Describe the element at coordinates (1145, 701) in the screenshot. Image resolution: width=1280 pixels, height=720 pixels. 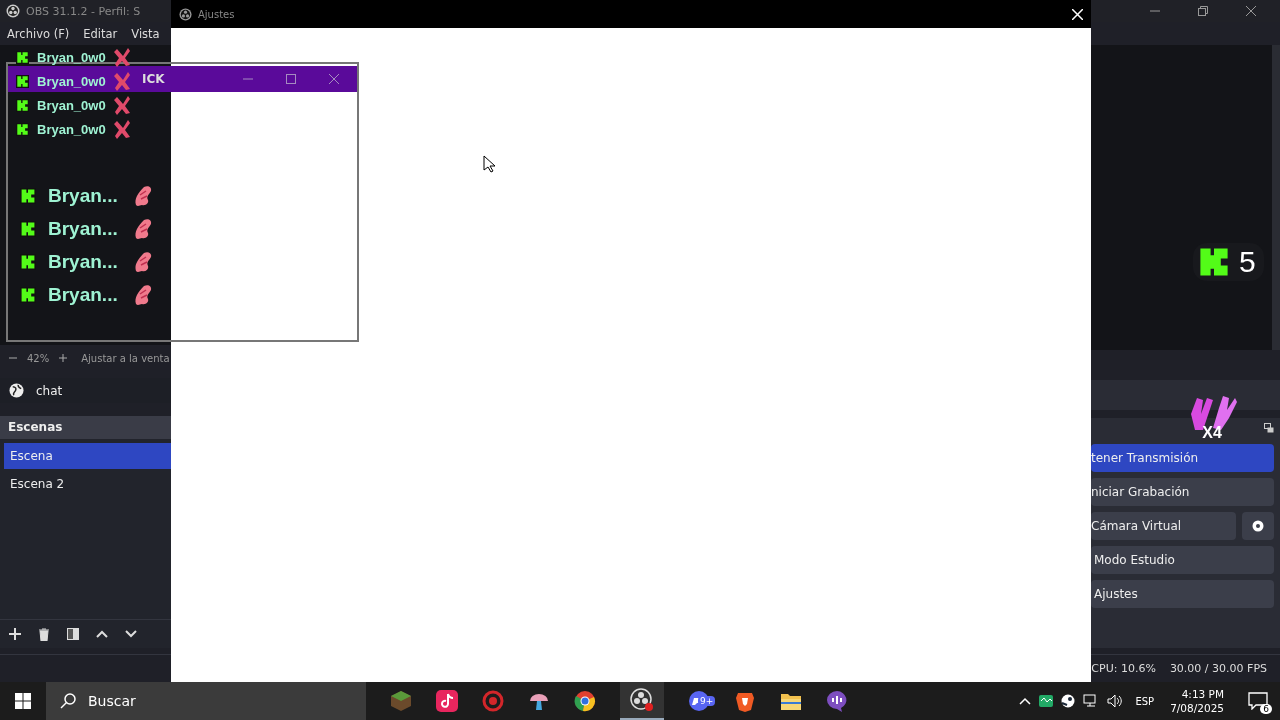
I see `language-indicator: ESP` at that location.